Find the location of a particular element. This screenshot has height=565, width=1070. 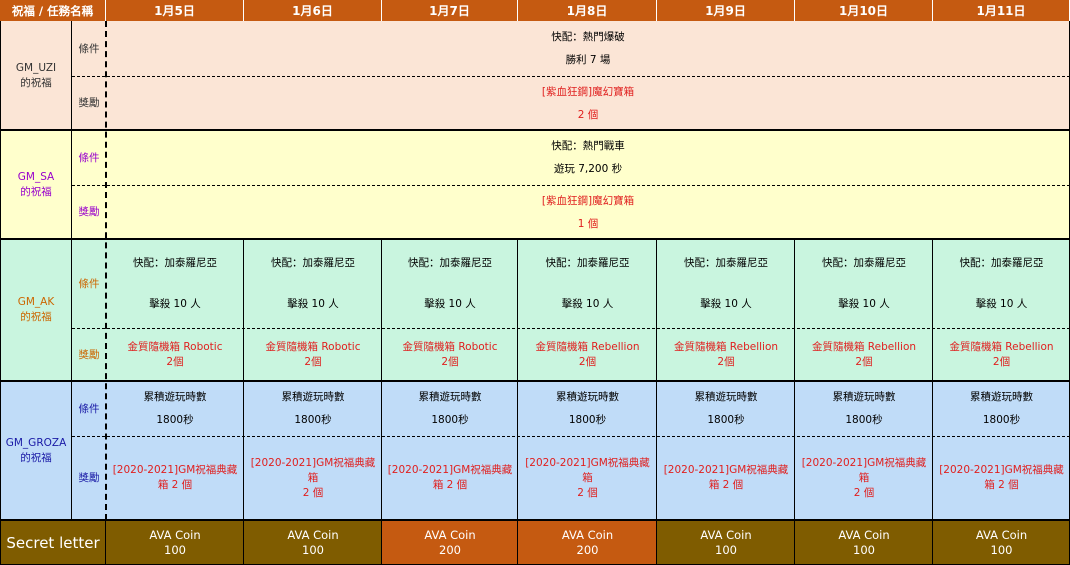

condition-ak-day-4: 快配：加泰羅尼亞 擊殺 10 人 is located at coordinates (587, 283).